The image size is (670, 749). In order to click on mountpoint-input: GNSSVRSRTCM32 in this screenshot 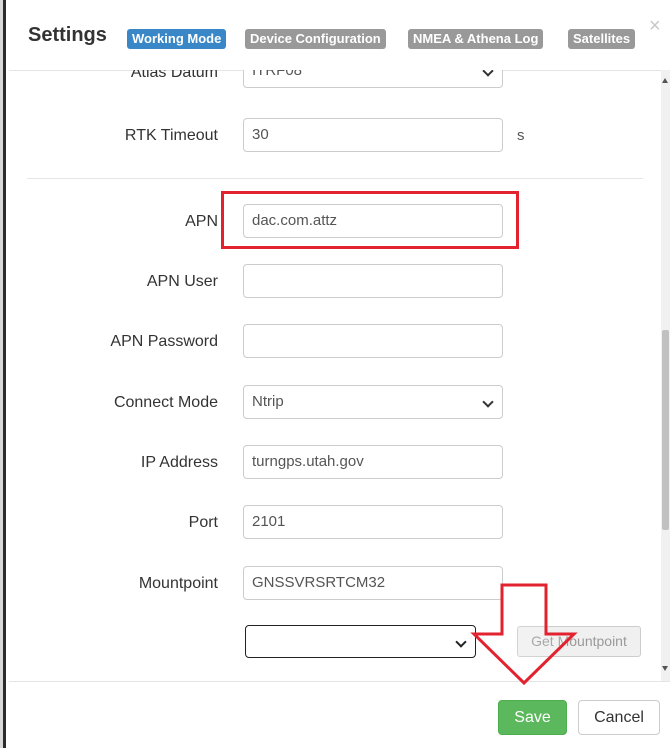, I will do `click(373, 583)`.